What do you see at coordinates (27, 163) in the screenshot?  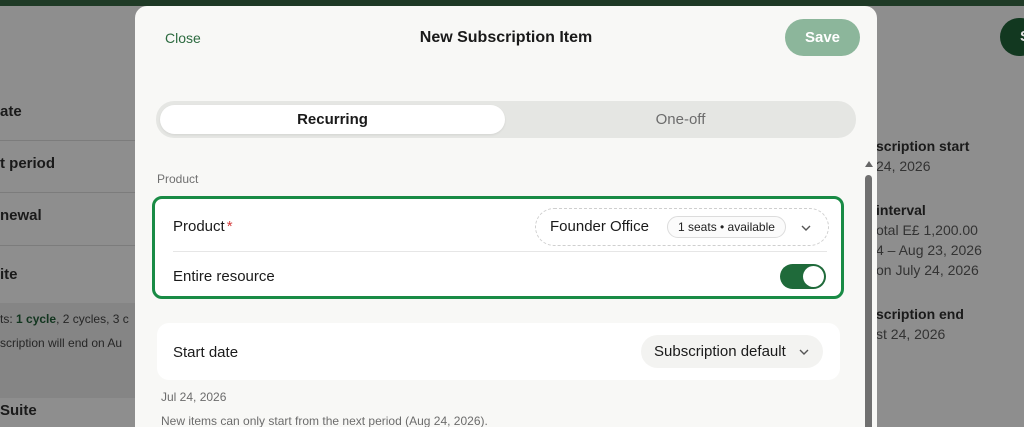 I see `background-row-label: t period` at bounding box center [27, 163].